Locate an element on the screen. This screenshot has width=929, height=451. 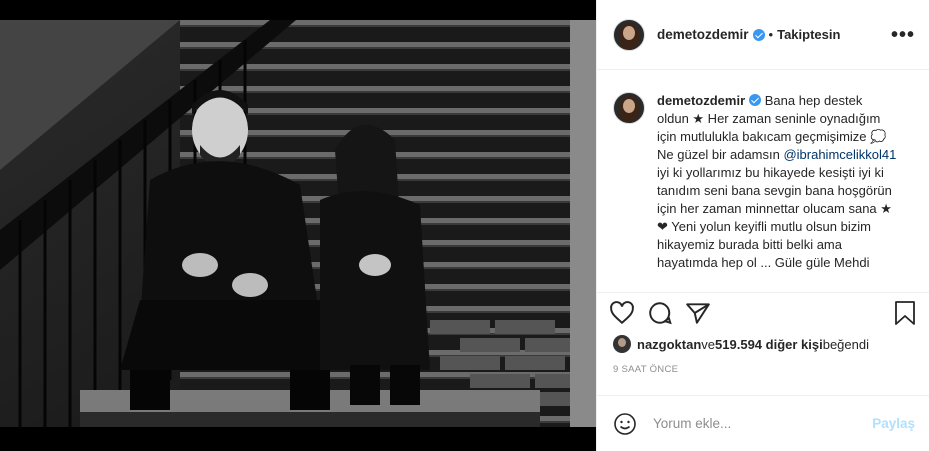
first-liker-link: nazgoktan is located at coordinates (669, 344).